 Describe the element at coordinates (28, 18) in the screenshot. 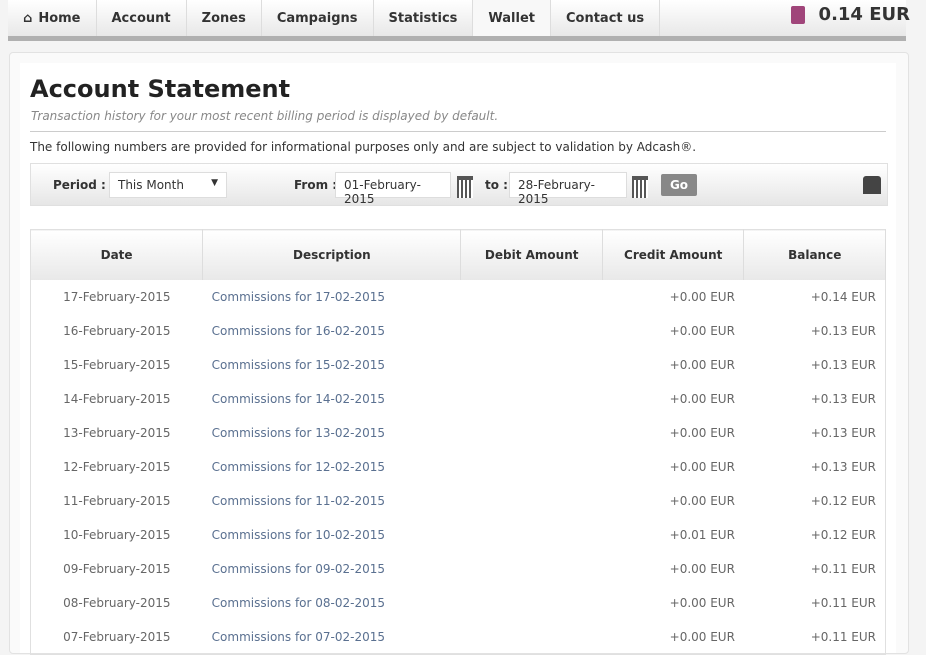

I see `home-icon: ⌂` at that location.